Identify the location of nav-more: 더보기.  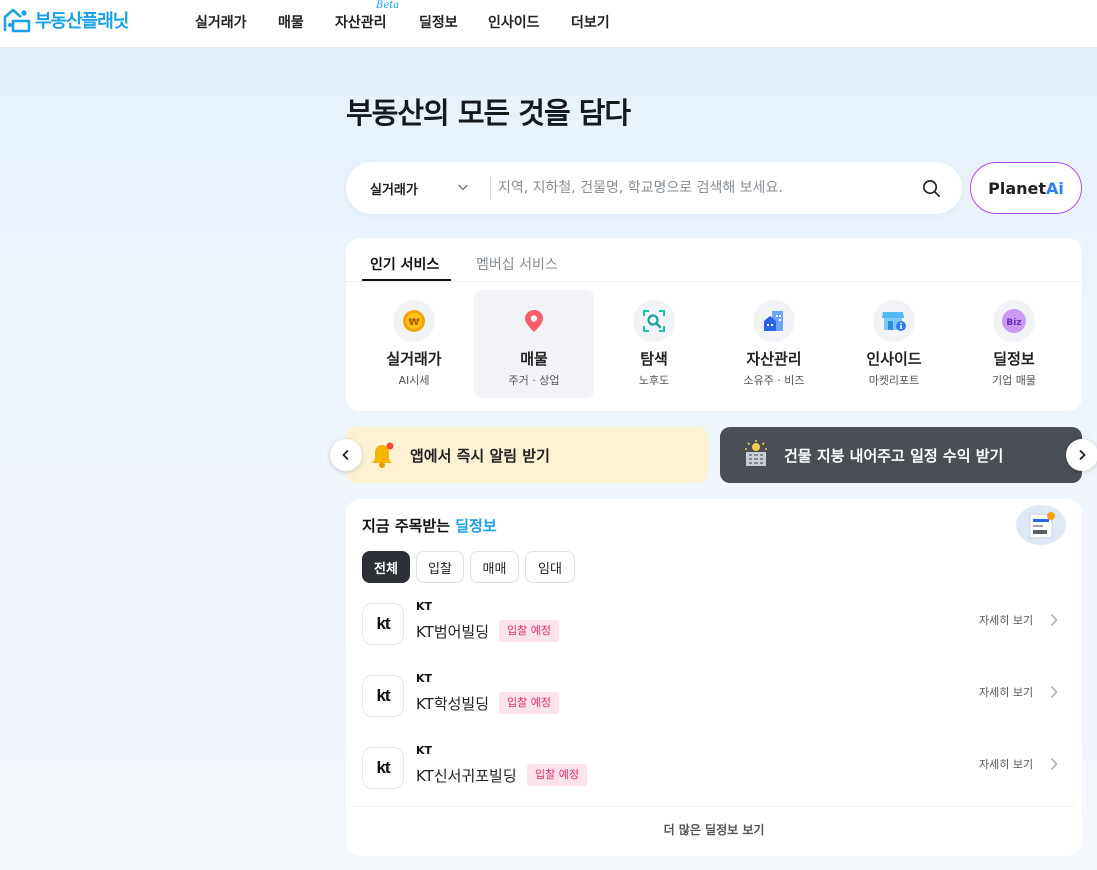
(590, 22).